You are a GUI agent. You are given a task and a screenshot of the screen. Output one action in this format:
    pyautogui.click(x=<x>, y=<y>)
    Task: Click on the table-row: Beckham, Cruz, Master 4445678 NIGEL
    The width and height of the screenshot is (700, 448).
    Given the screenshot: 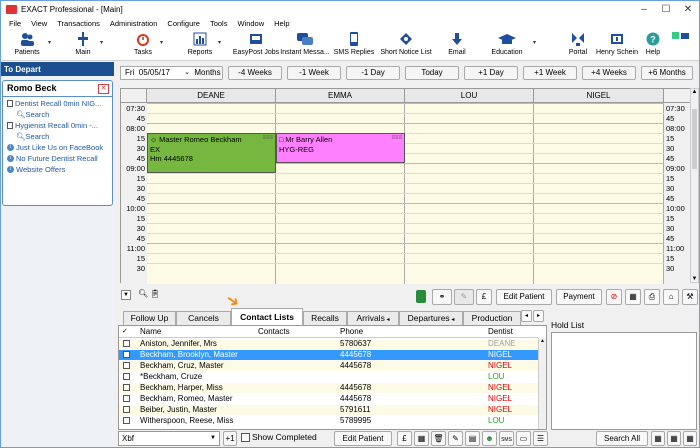 What is the action you would take?
    pyautogui.click(x=328, y=366)
    